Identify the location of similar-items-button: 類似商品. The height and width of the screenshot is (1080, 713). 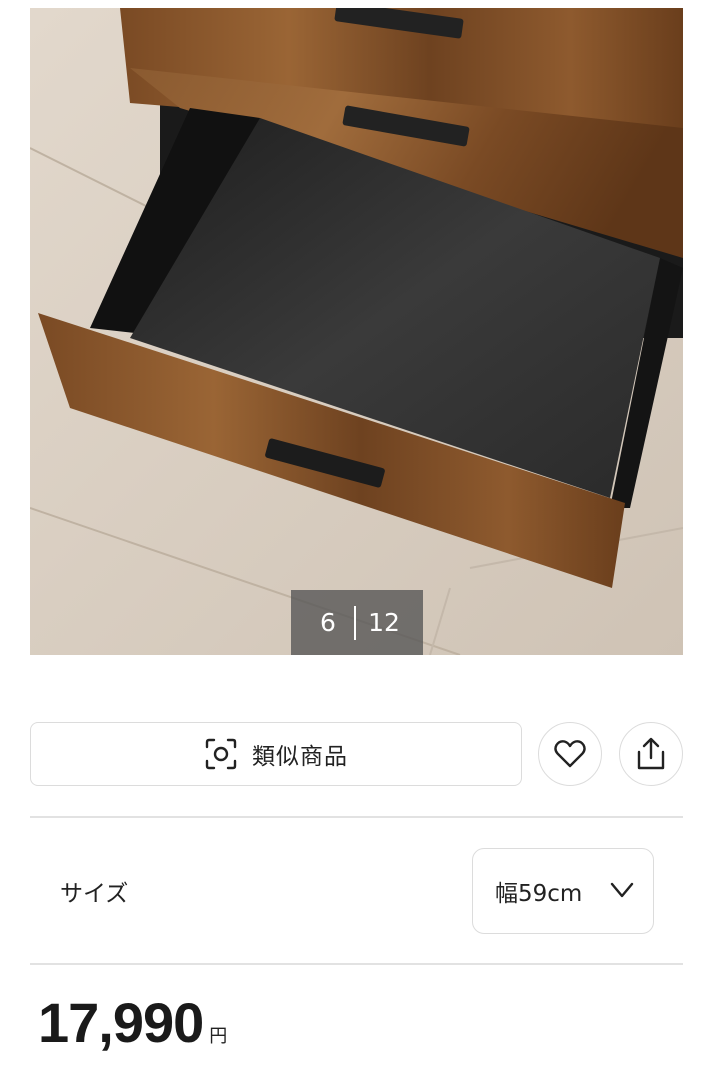
(276, 754).